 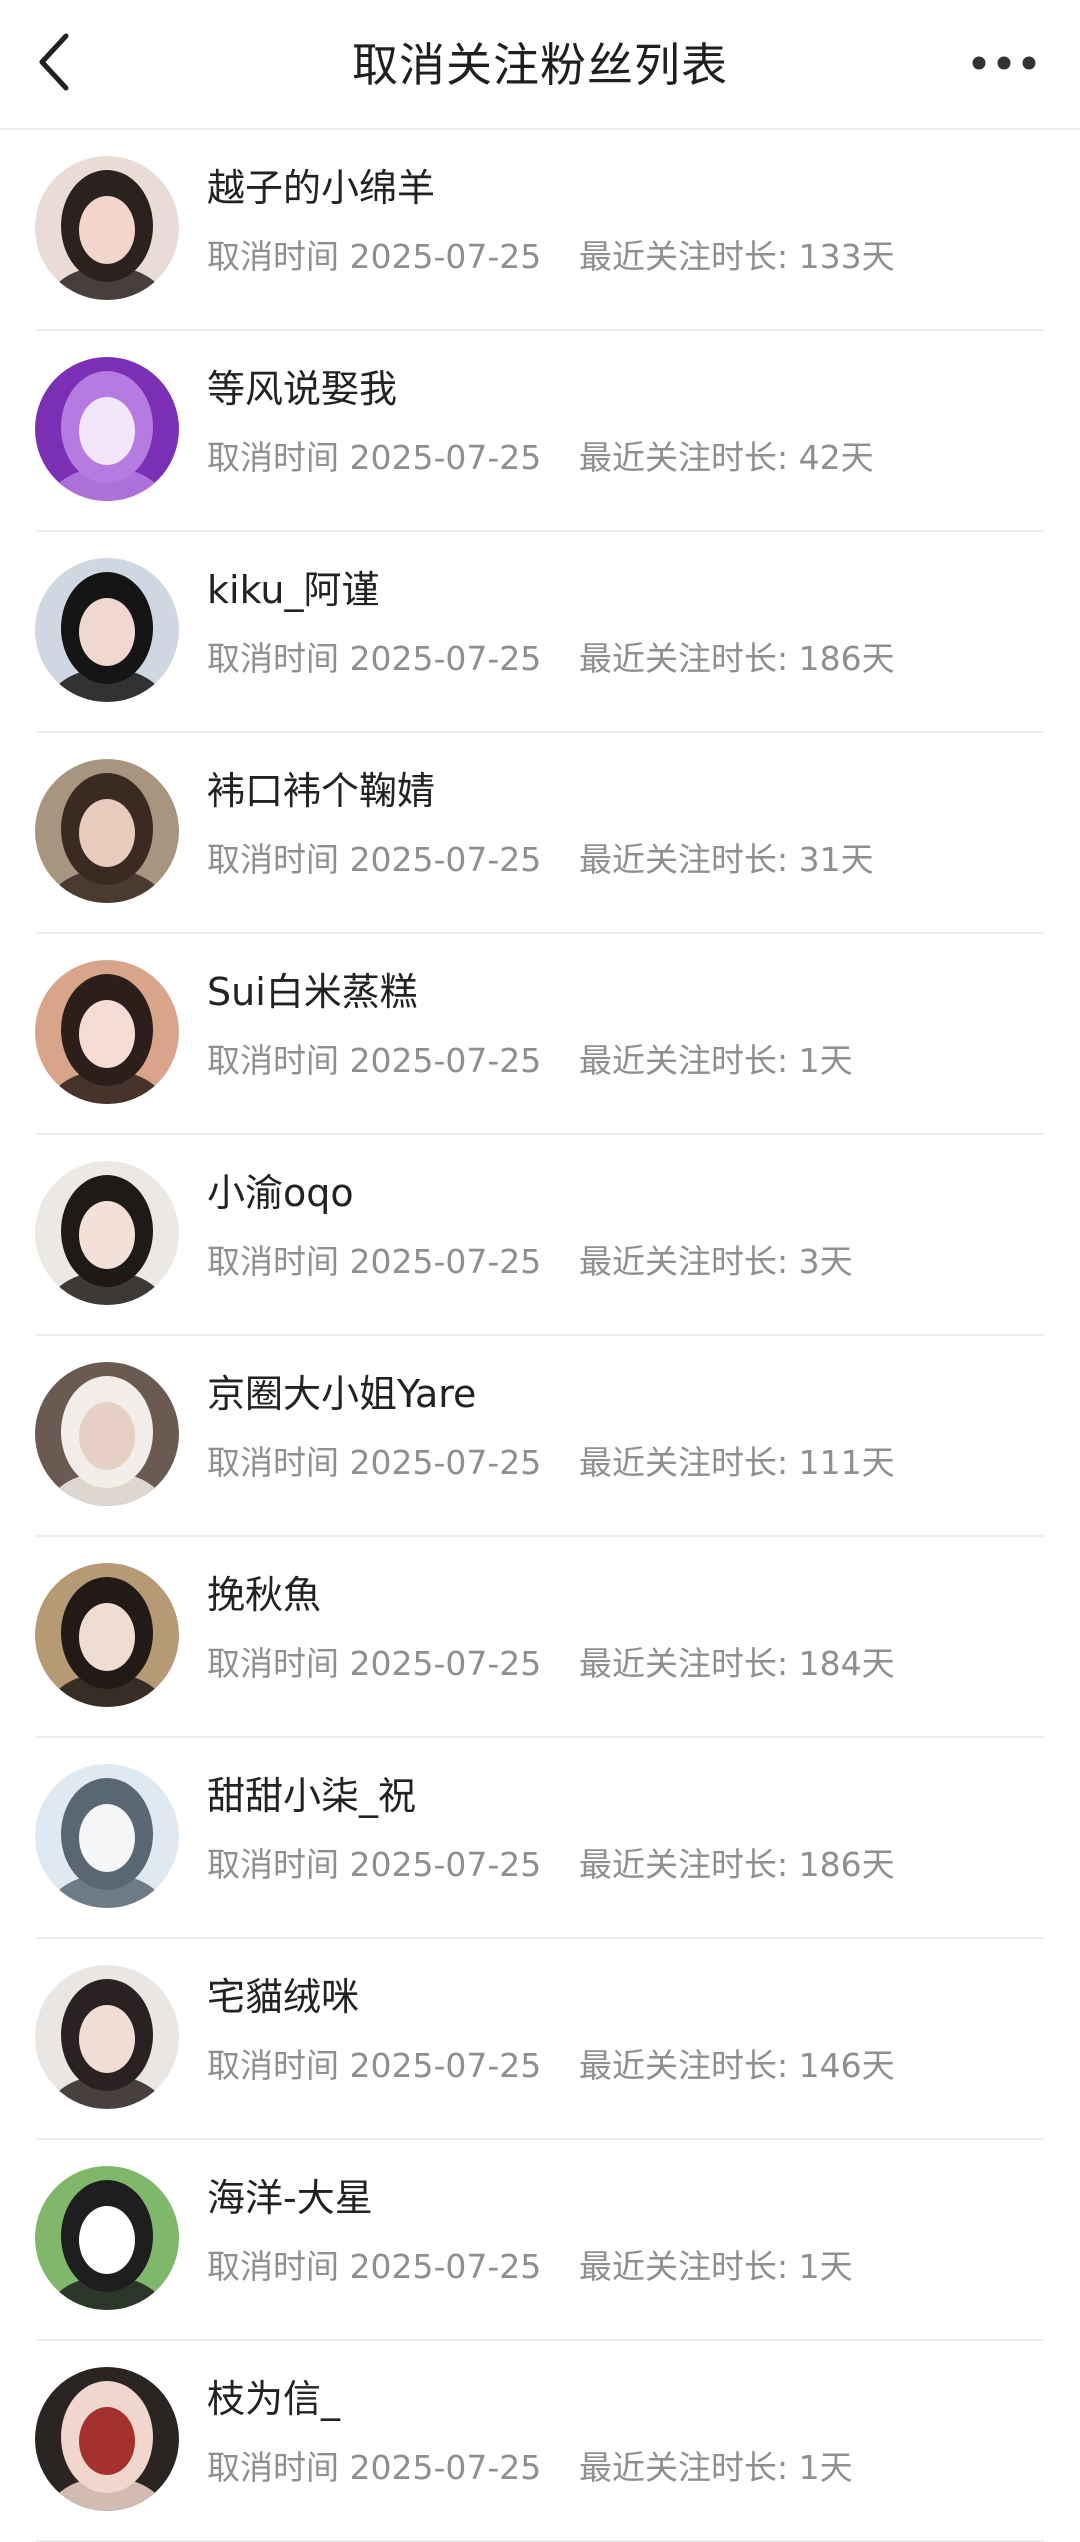 What do you see at coordinates (293, 590) in the screenshot?
I see `fan-name: kiku_阿谨` at bounding box center [293, 590].